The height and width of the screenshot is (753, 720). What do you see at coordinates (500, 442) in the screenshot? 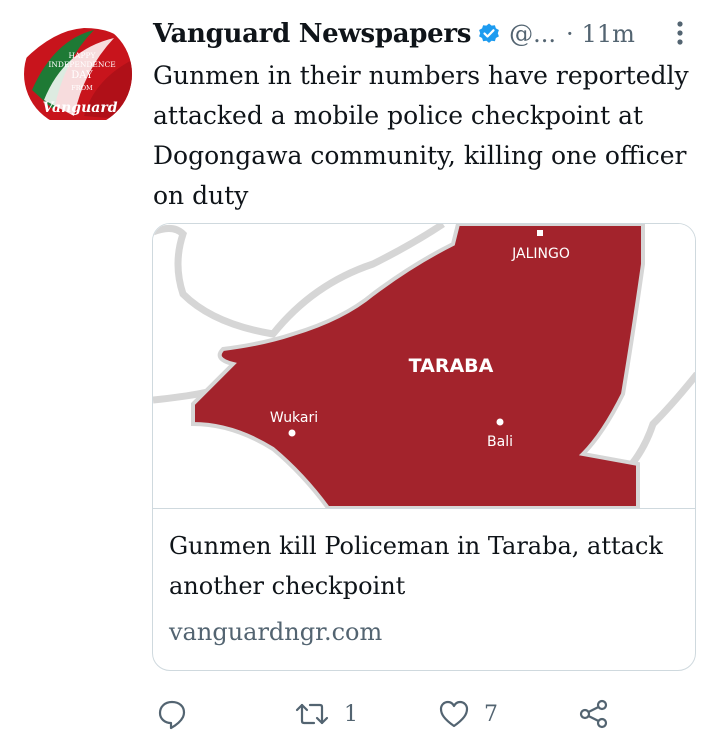
I see `map-label-bali: Bali` at bounding box center [500, 442].